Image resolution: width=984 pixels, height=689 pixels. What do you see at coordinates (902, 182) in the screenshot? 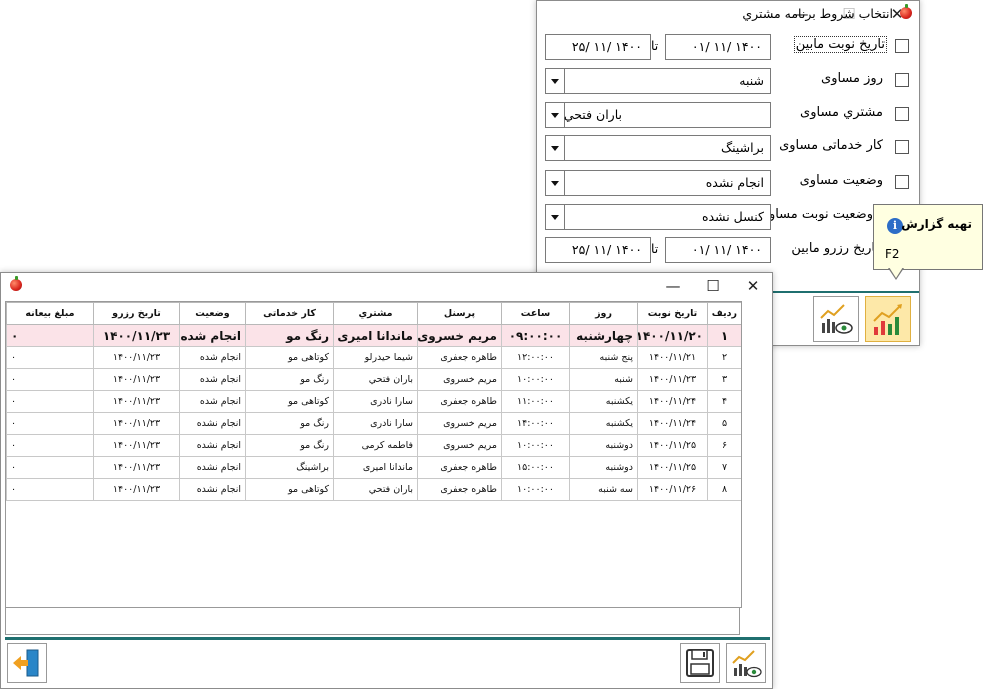
I see `checkbox-status` at bounding box center [902, 182].